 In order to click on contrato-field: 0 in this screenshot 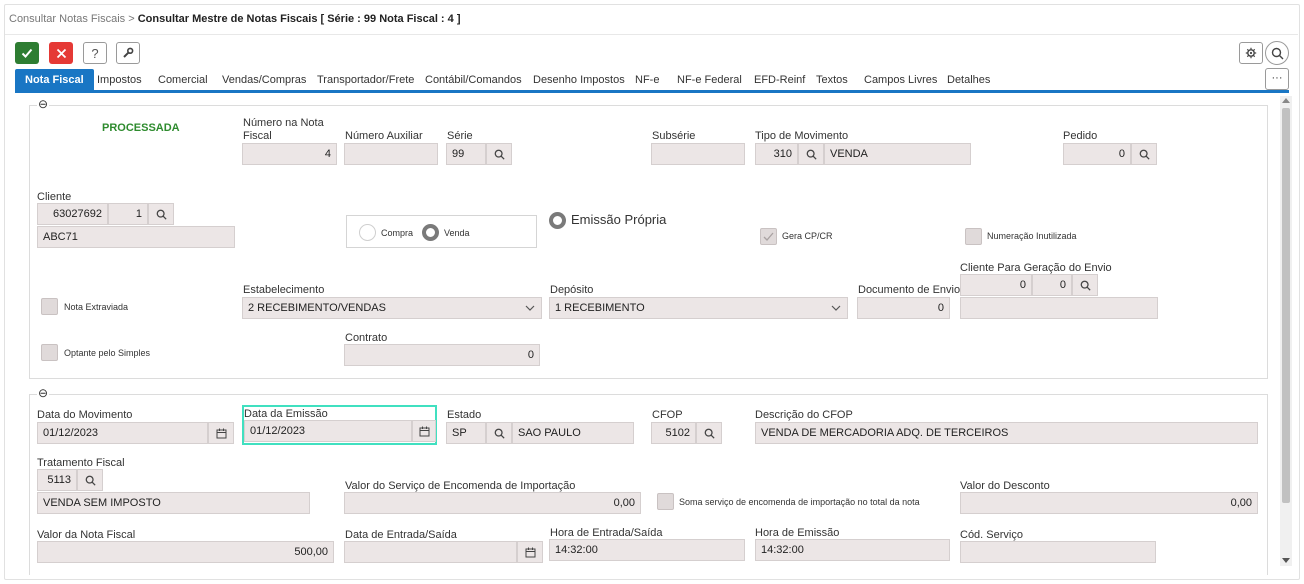, I will do `click(442, 355)`.